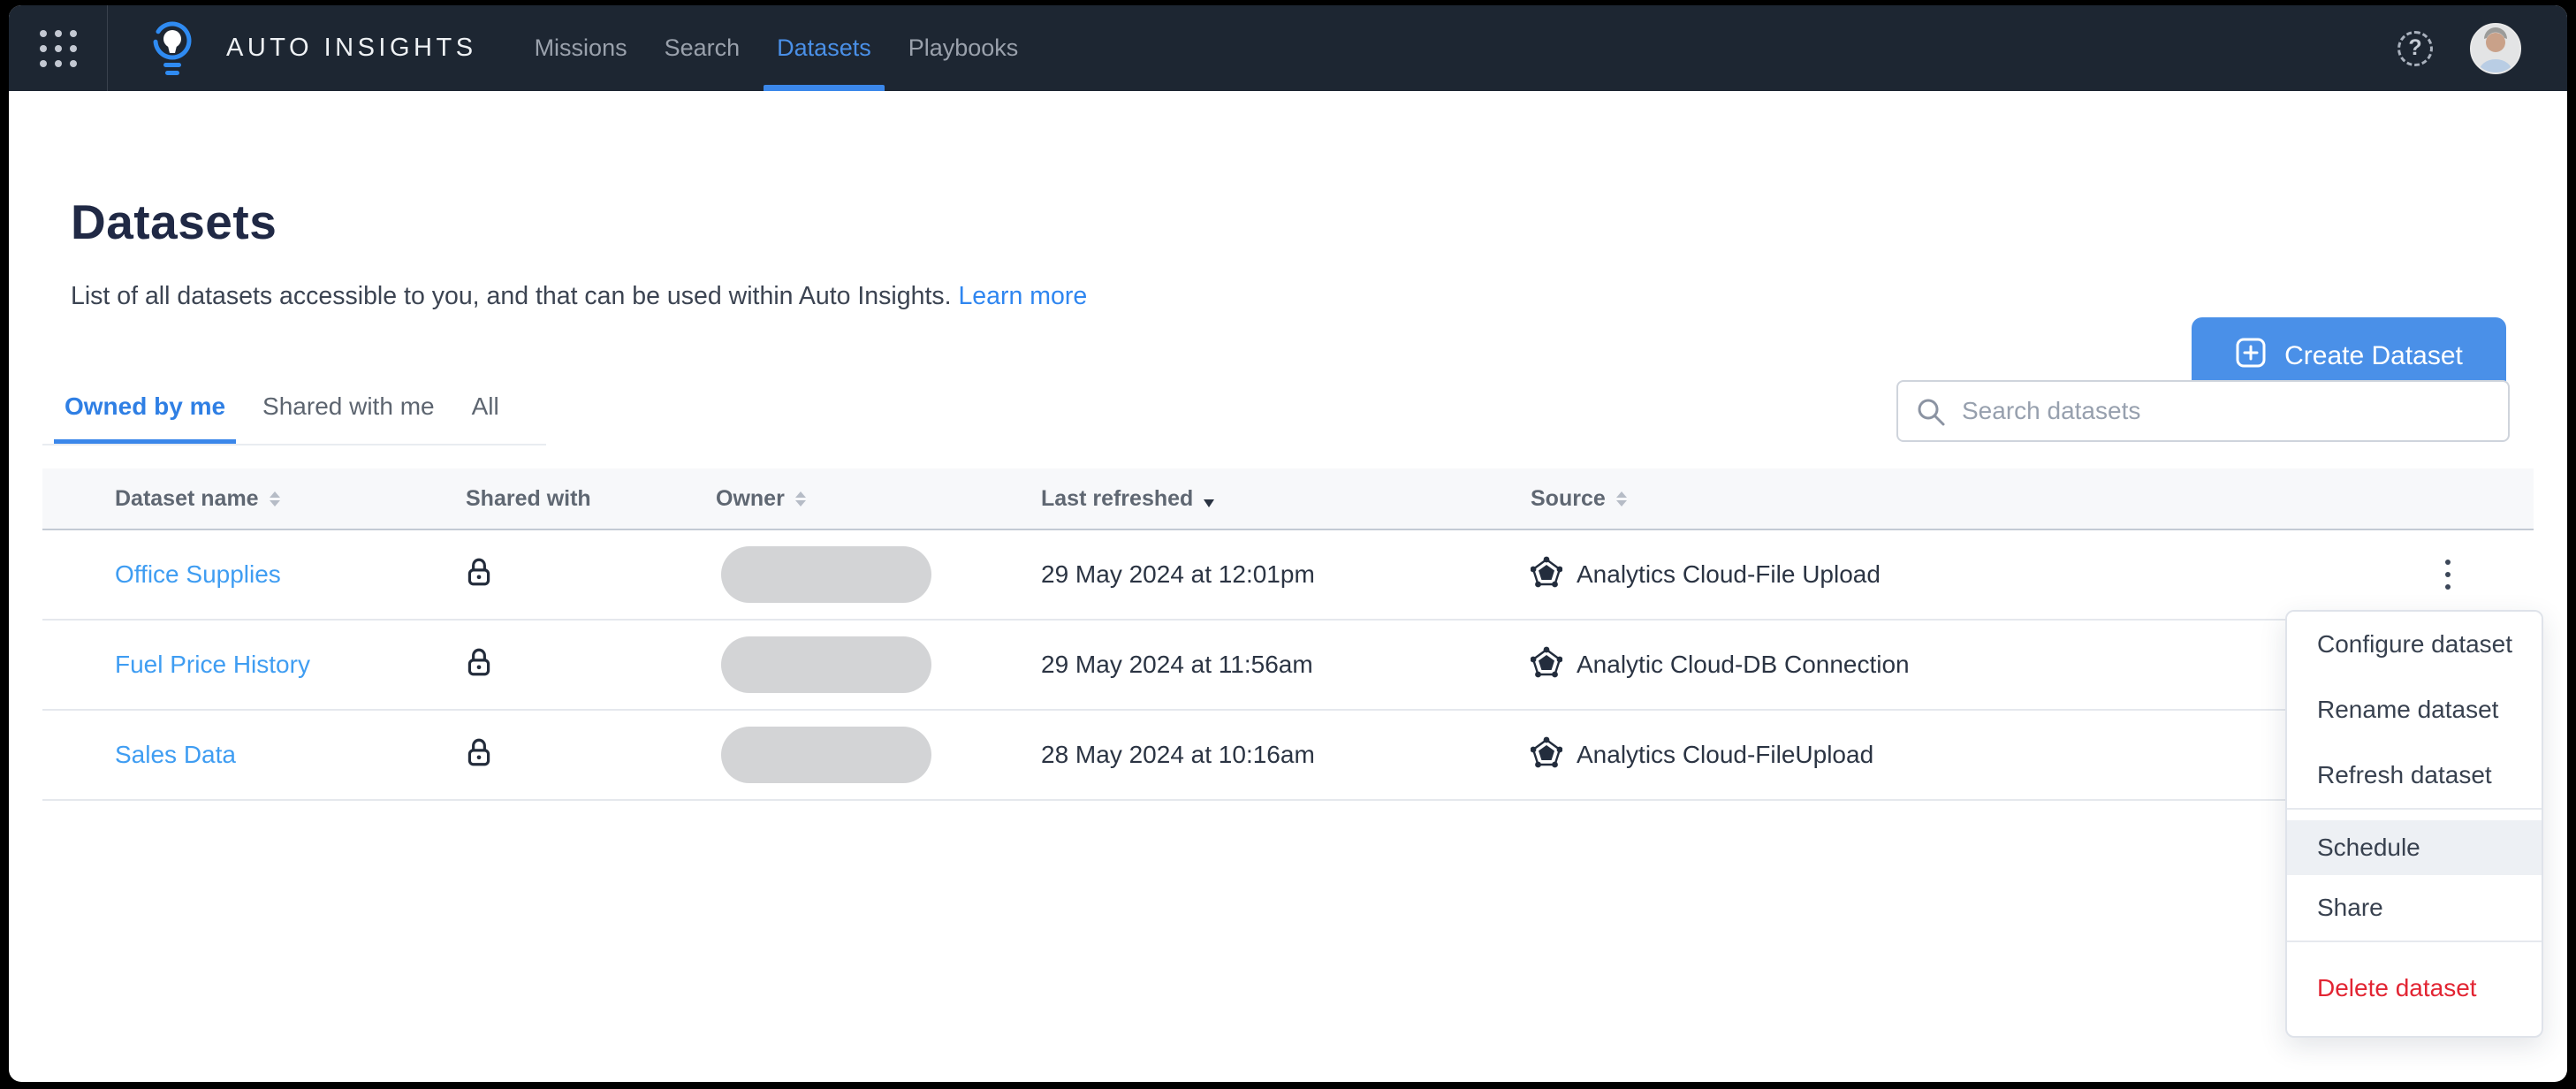 The image size is (2576, 1089). Describe the element at coordinates (702, 48) in the screenshot. I see `nav-item-search: Search` at that location.